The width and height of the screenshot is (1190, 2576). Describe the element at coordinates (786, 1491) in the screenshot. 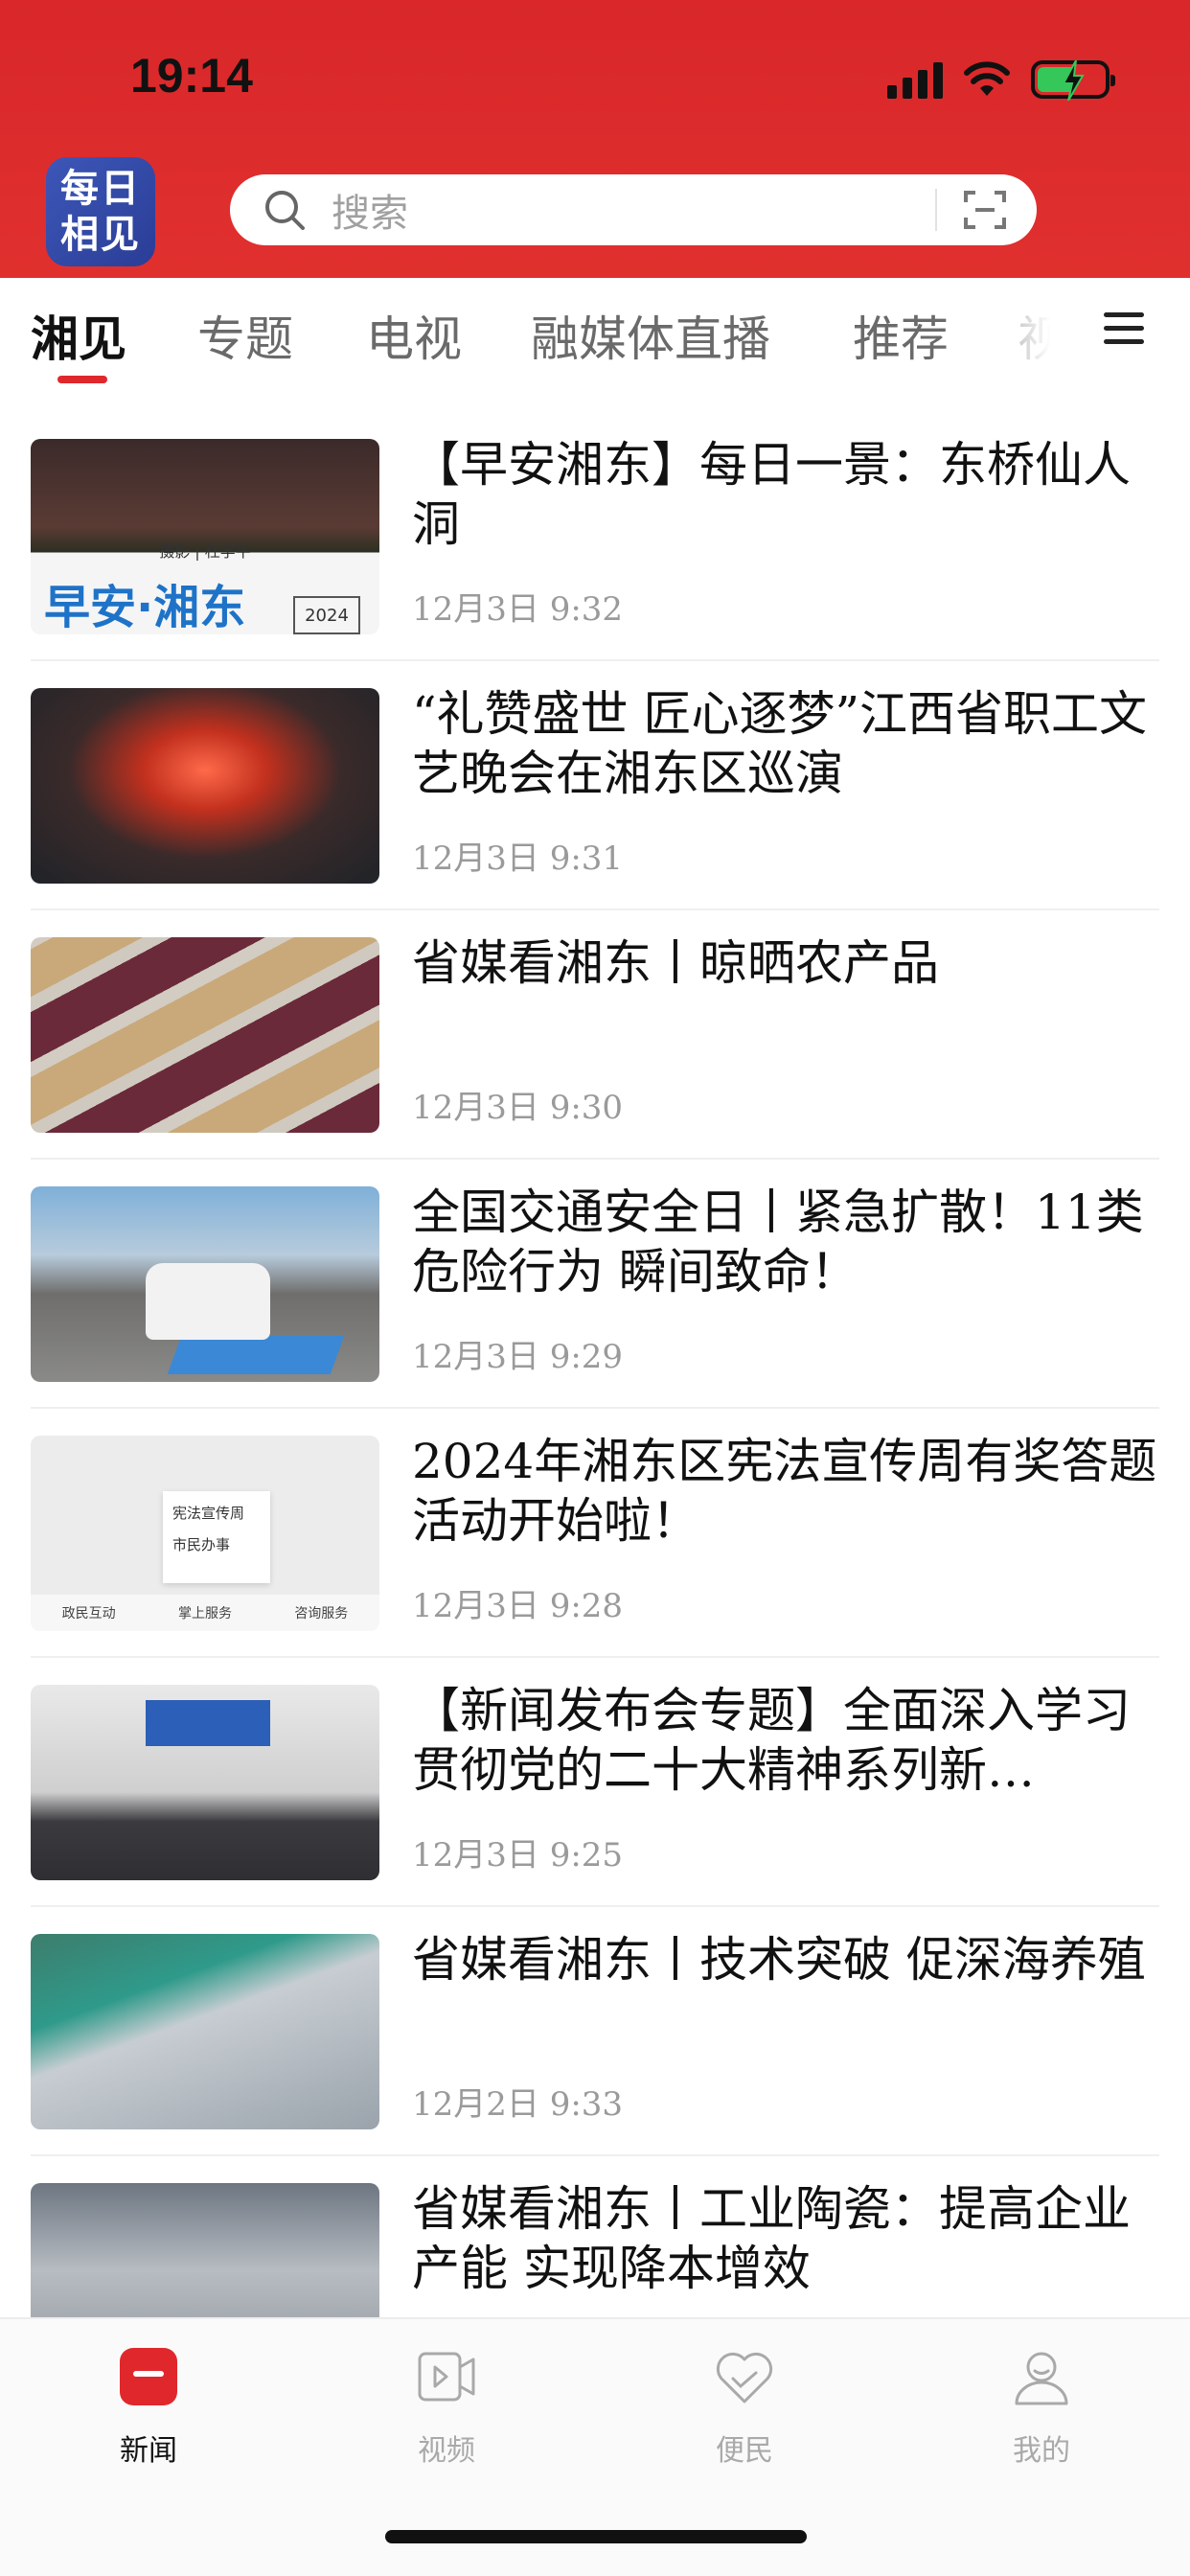

I see `news-title: 2024年湘东区宪法宣传周有奖答题活动开始啦！` at that location.